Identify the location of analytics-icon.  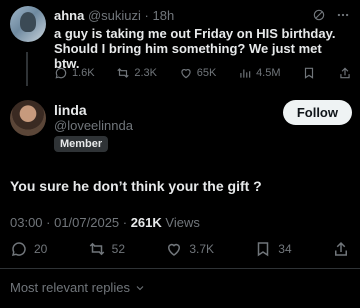
(245, 73).